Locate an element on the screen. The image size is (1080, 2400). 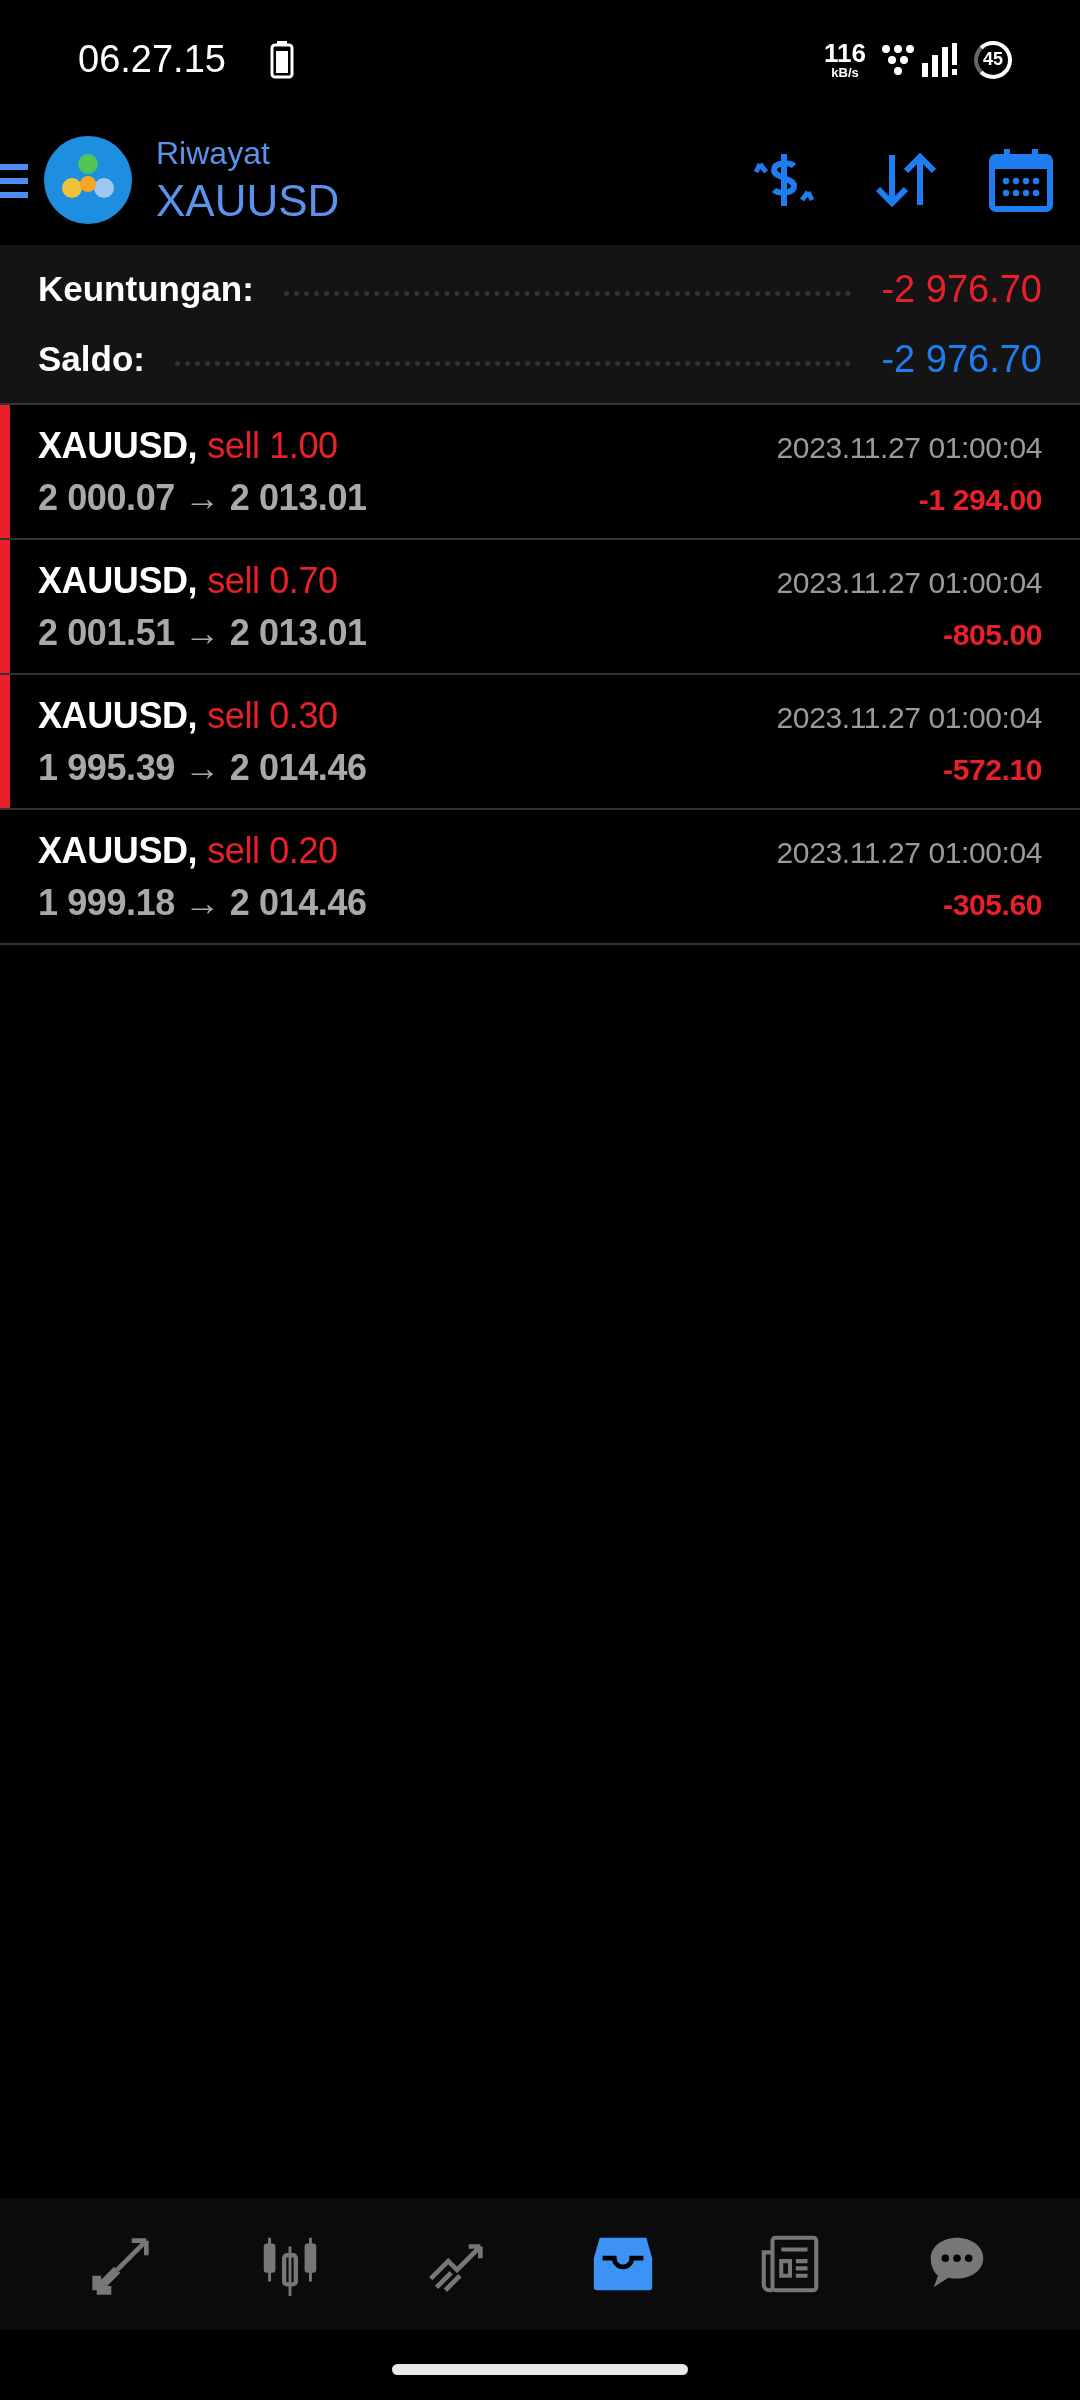
network-speed: 116 is located at coordinates (845, 53).